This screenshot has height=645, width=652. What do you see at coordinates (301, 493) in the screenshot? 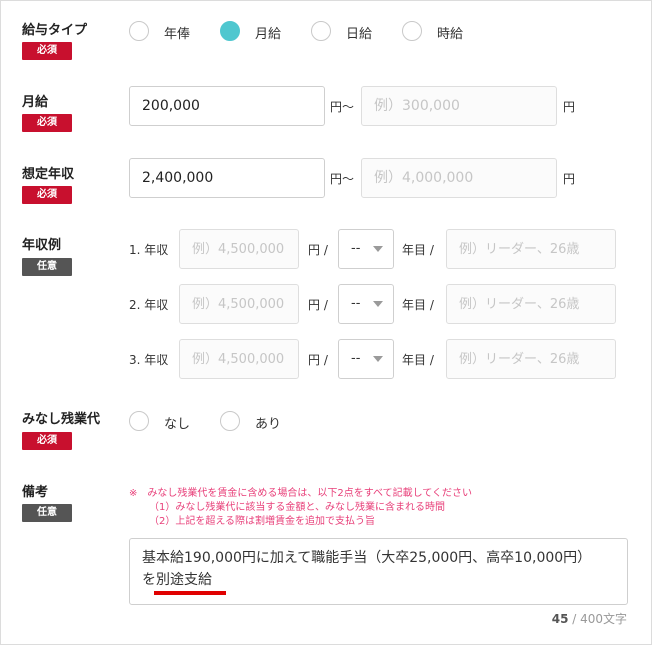
I see `remarks-note: ※ みなし残業代を賃金に含める場合は、以下2点をすべて記載してください` at bounding box center [301, 493].